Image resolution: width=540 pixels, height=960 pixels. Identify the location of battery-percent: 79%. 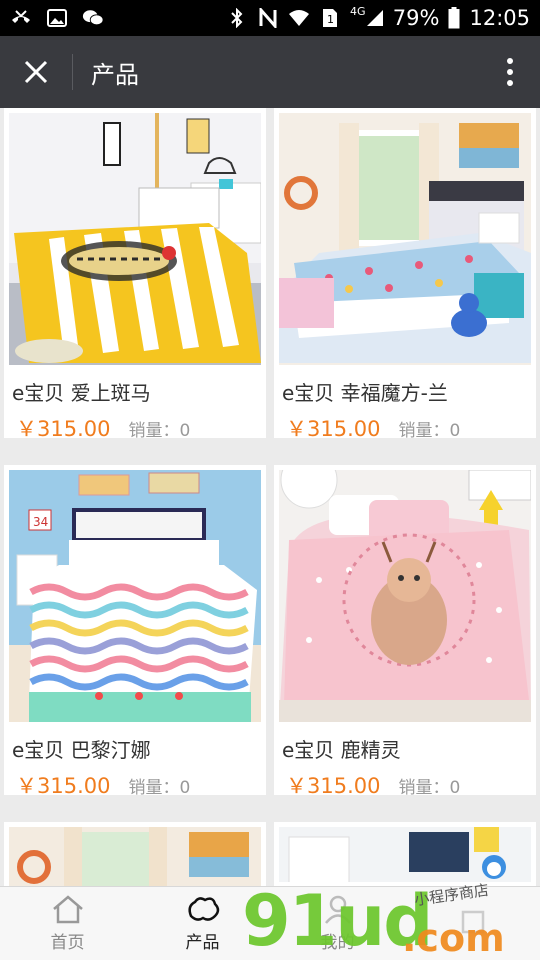
(416, 18).